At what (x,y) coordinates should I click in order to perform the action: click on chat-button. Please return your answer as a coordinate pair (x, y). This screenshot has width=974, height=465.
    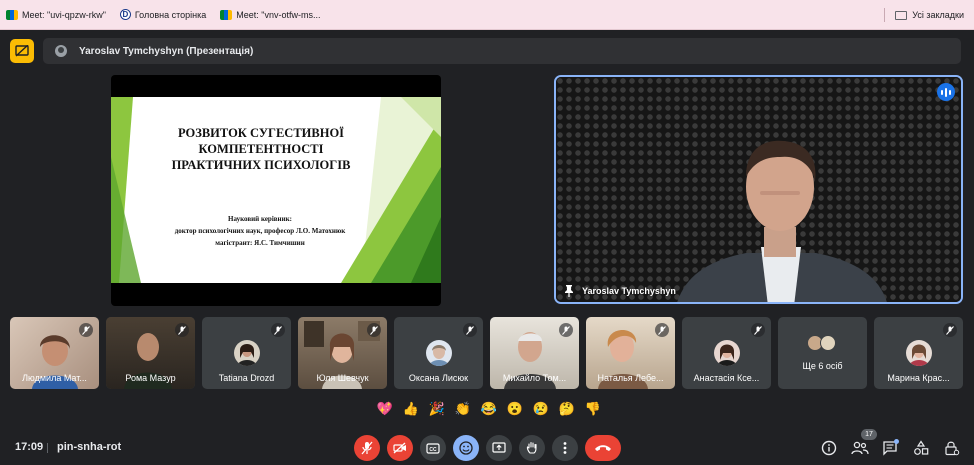
    Looking at the image, I should click on (890, 448).